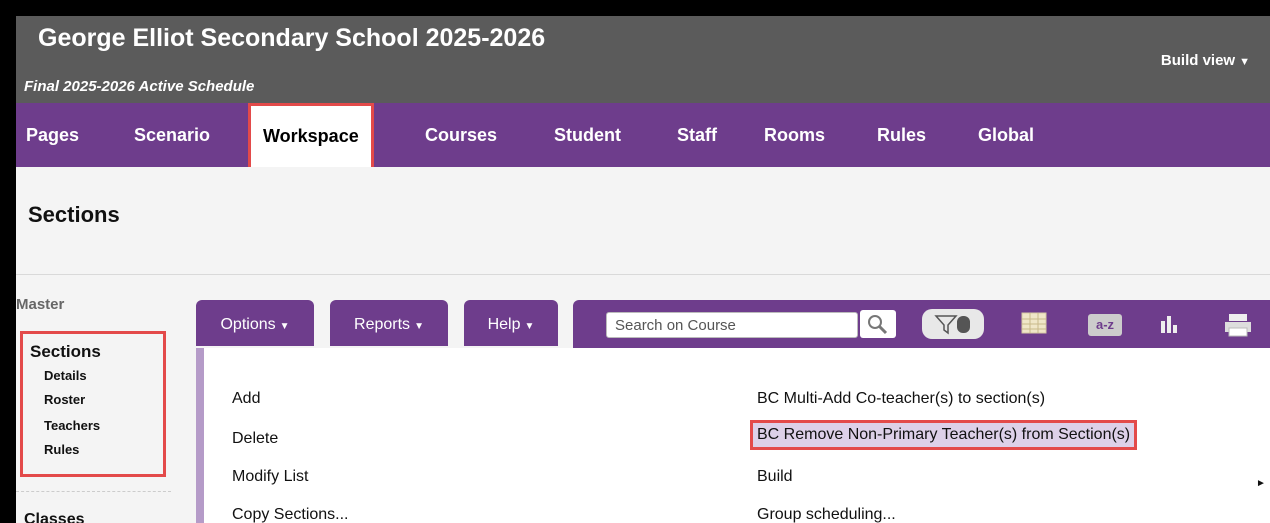 Image resolution: width=1270 pixels, height=523 pixels. I want to click on search-button, so click(878, 324).